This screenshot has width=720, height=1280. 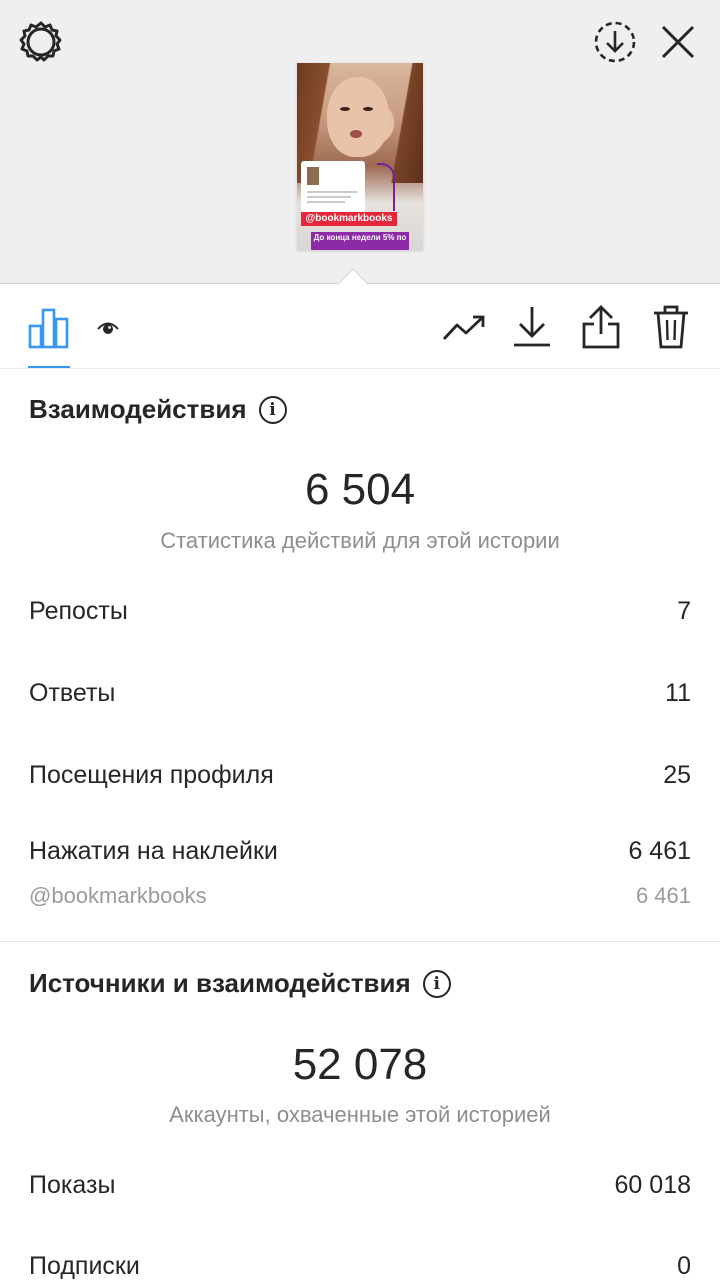 What do you see at coordinates (360, 775) in the screenshot?
I see `stat-row-profile-visits: Посещения профиля 25` at bounding box center [360, 775].